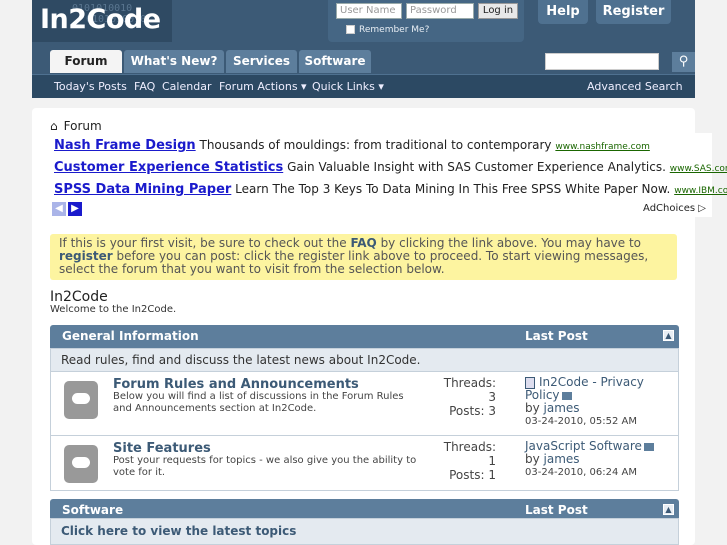  What do you see at coordinates (492, 397) in the screenshot?
I see `threads-count: 3` at bounding box center [492, 397].